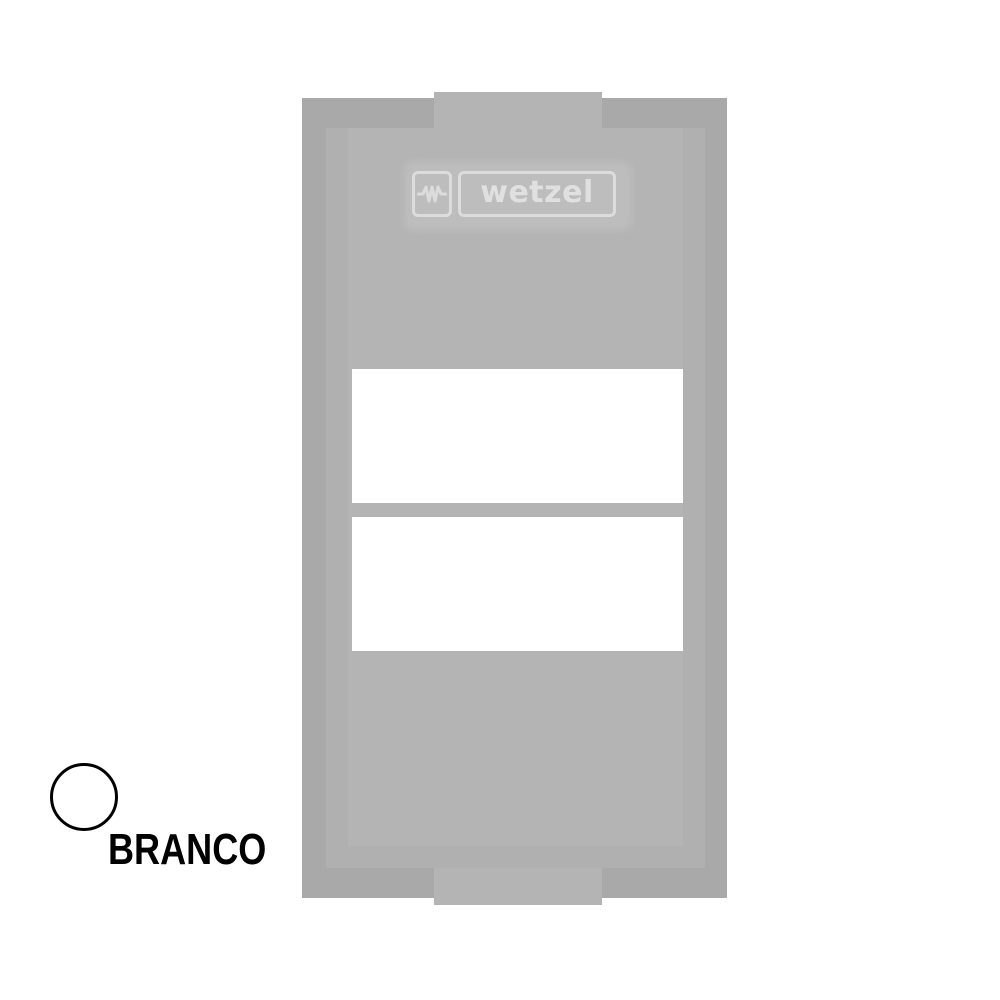 The height and width of the screenshot is (1000, 1000). Describe the element at coordinates (187, 849) in the screenshot. I see `color-label: BRANCO` at that location.